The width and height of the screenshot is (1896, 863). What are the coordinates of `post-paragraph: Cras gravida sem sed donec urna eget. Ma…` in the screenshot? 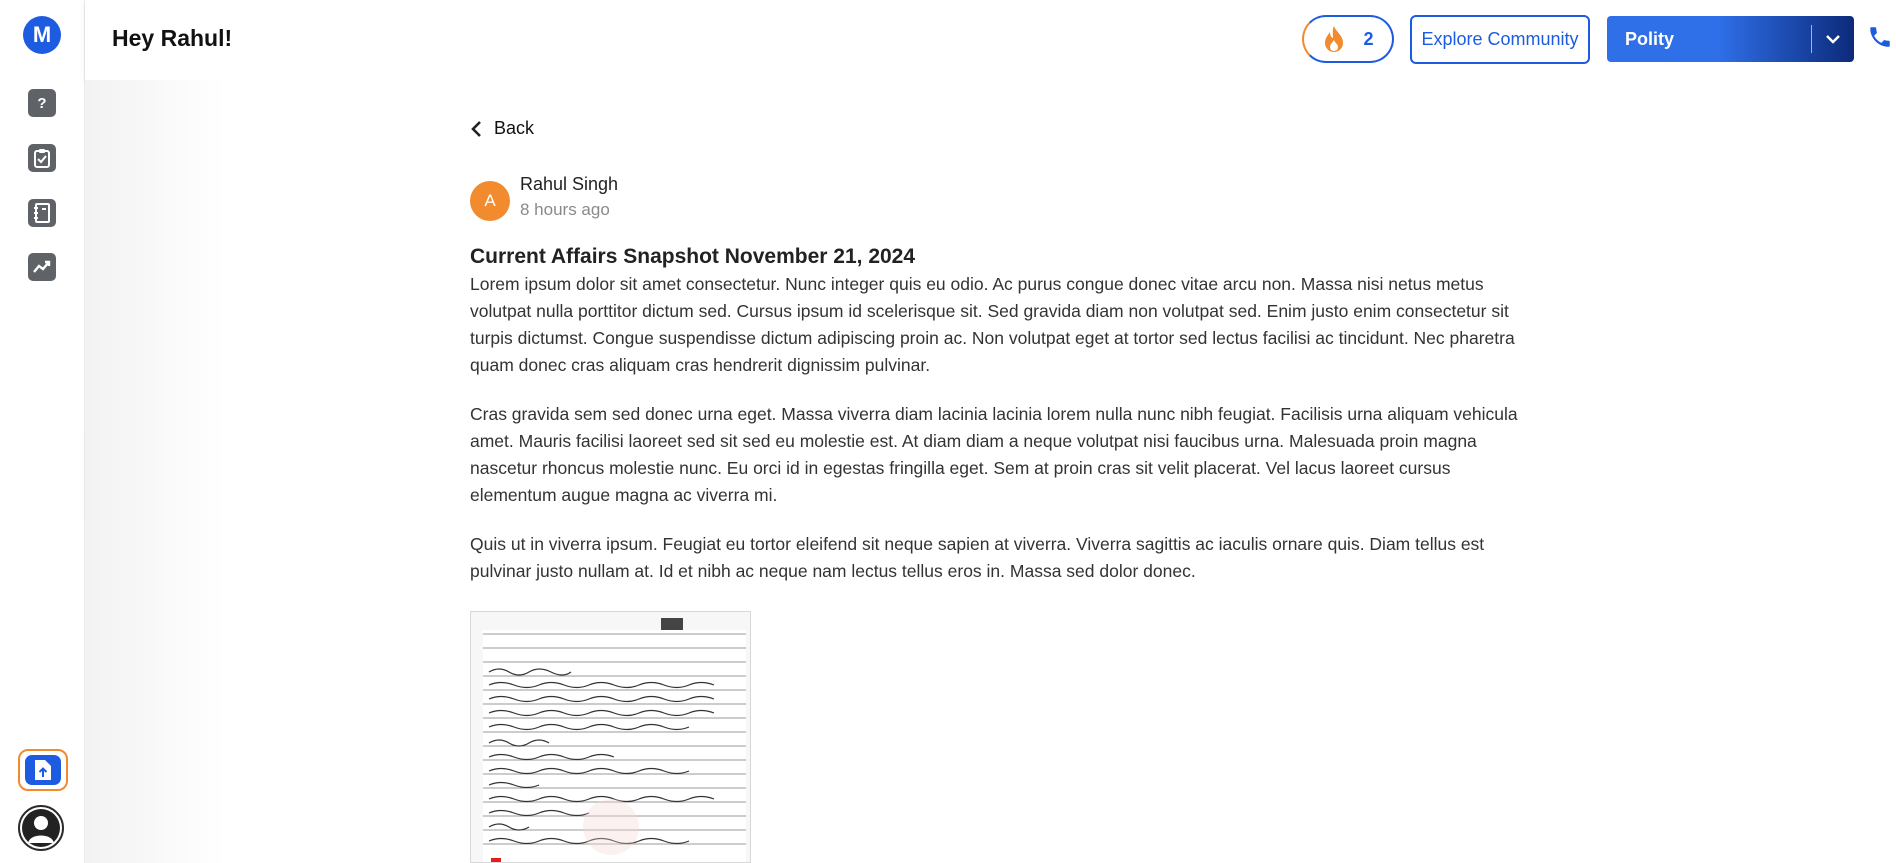 It's located at (994, 454).